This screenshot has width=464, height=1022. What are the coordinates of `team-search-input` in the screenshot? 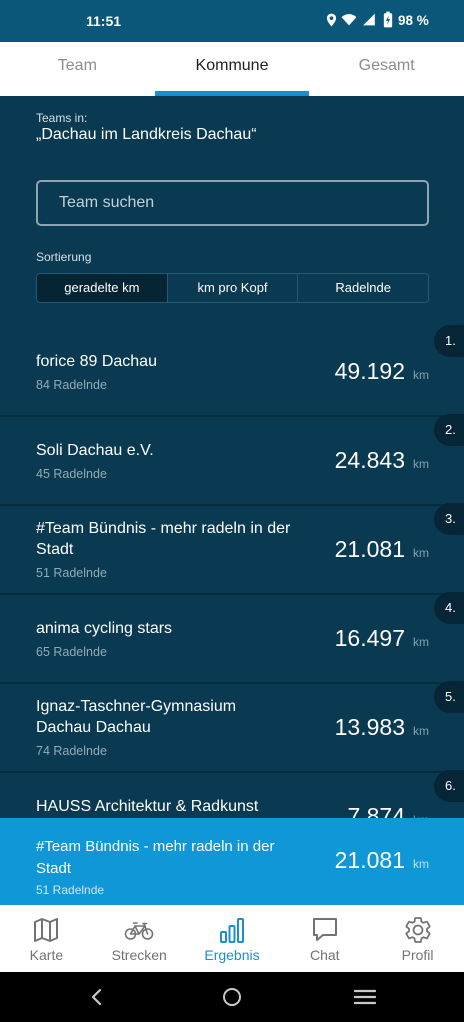 It's located at (232, 203).